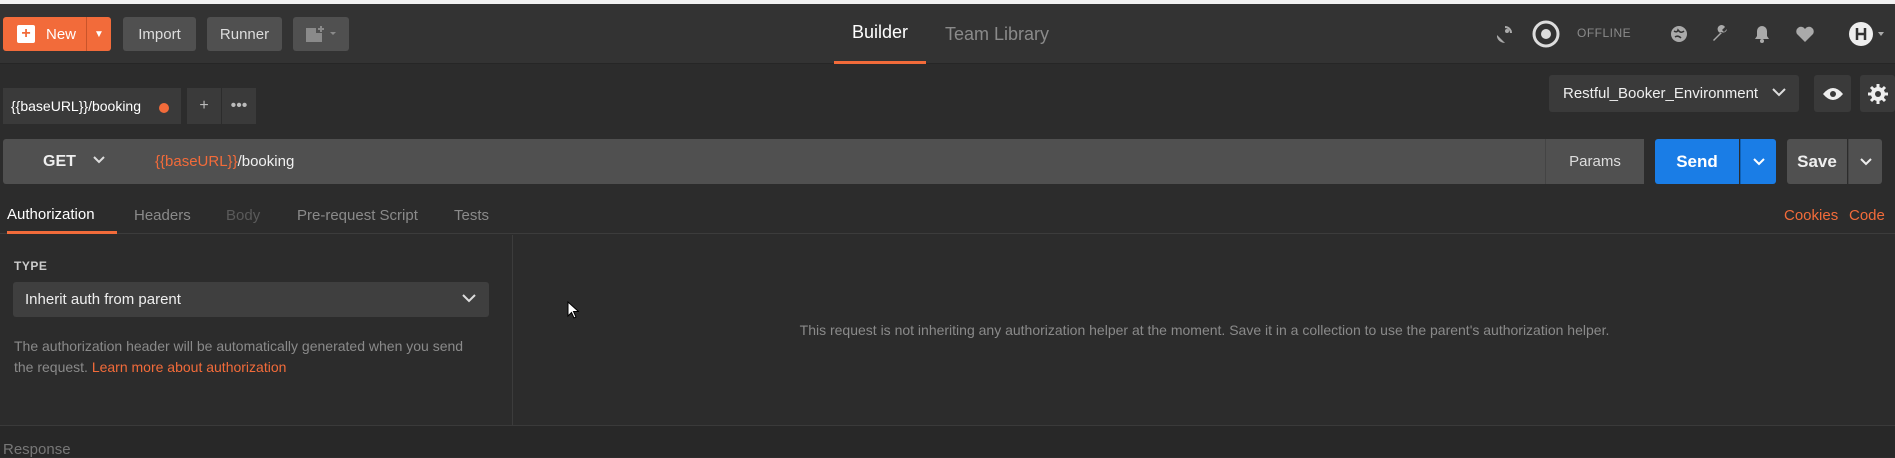 The height and width of the screenshot is (458, 1895). I want to click on method-value: GET, so click(59, 161).